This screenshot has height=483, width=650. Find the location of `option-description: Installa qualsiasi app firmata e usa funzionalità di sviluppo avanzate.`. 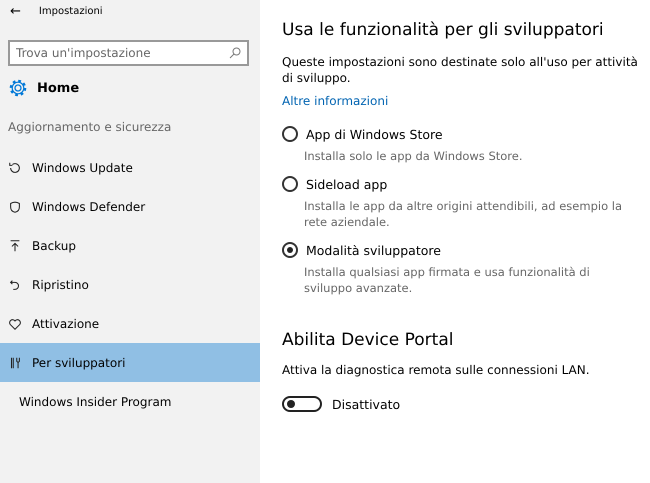

option-description: Installa qualsiasi app firmata e usa funzionalità di sviluppo avanzate. is located at coordinates (447, 280).